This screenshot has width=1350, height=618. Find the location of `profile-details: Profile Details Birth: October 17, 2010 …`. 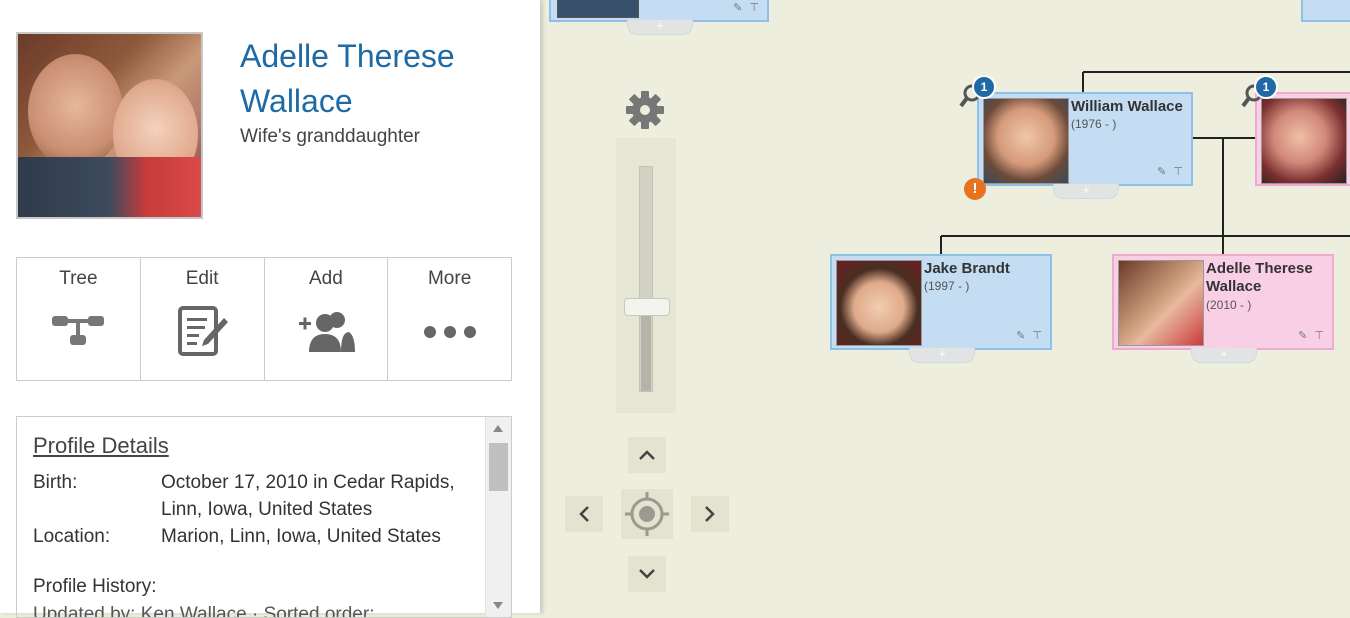

profile-details: Profile Details Birth: October 17, 2010 … is located at coordinates (264, 517).